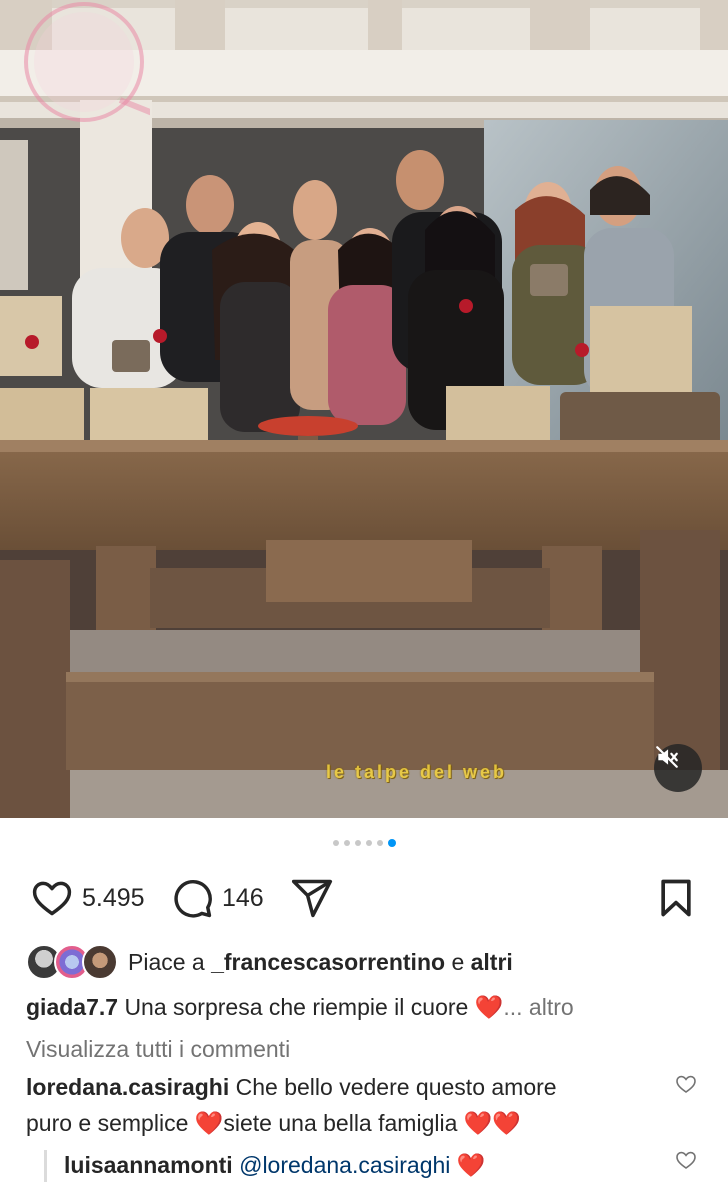  I want to click on liked-by-avatars, so click(72, 962).